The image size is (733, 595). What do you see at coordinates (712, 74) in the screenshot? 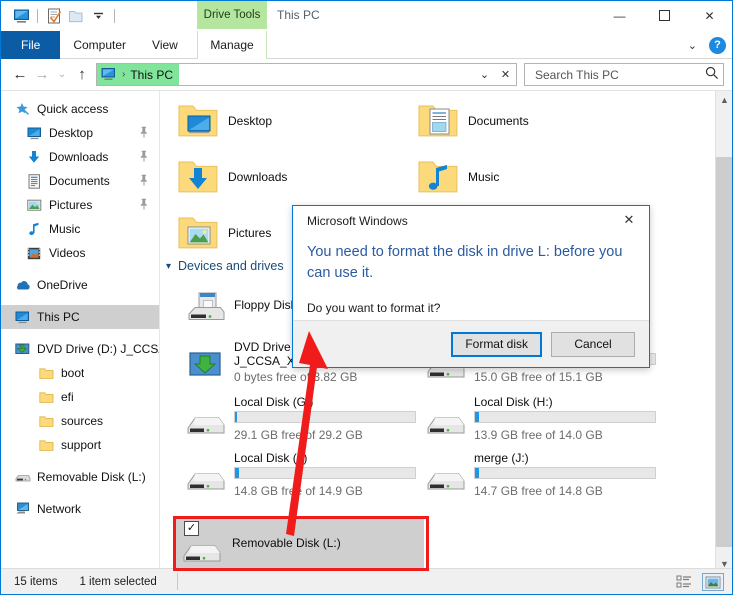
I see `search-icon` at bounding box center [712, 74].